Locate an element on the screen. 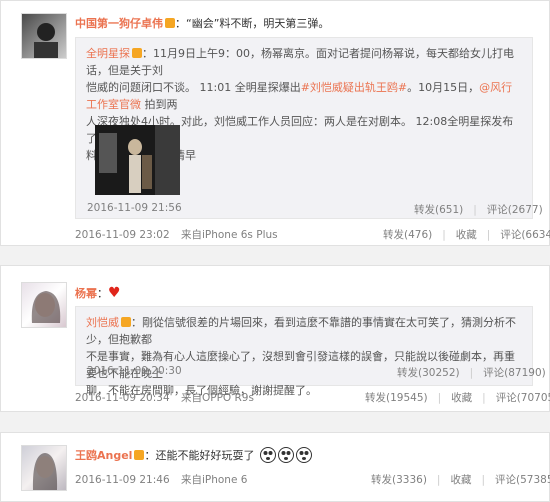 This screenshot has width=550, height=502. repost-image is located at coordinates (137, 160).